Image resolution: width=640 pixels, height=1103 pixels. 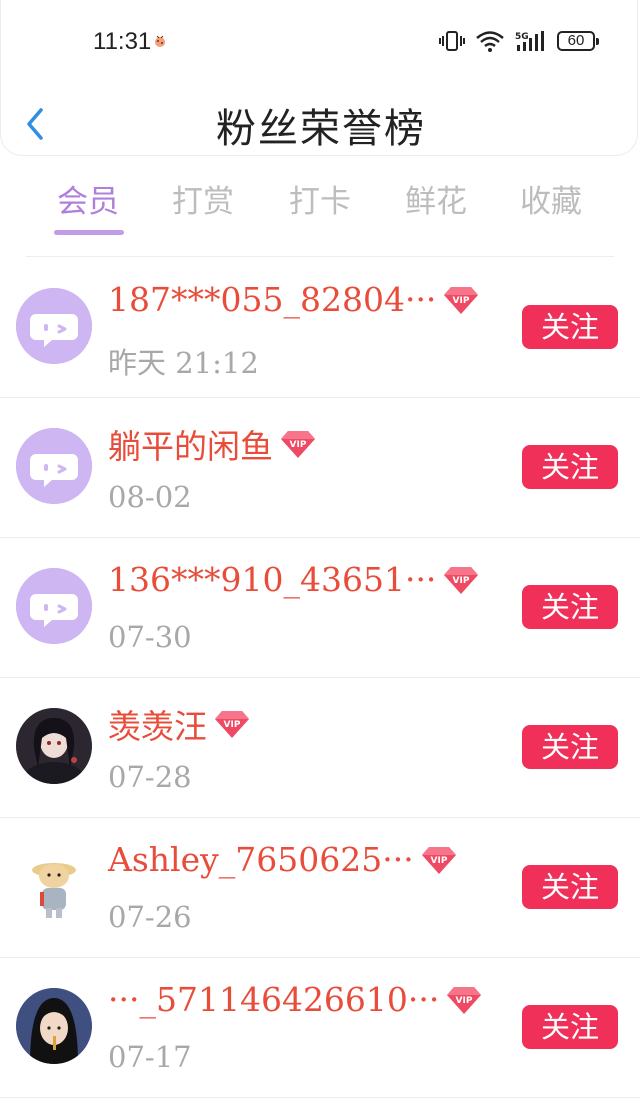 I want to click on list-item: 136***910_43651··· VIP 07-30 关注, so click(x=320, y=608).